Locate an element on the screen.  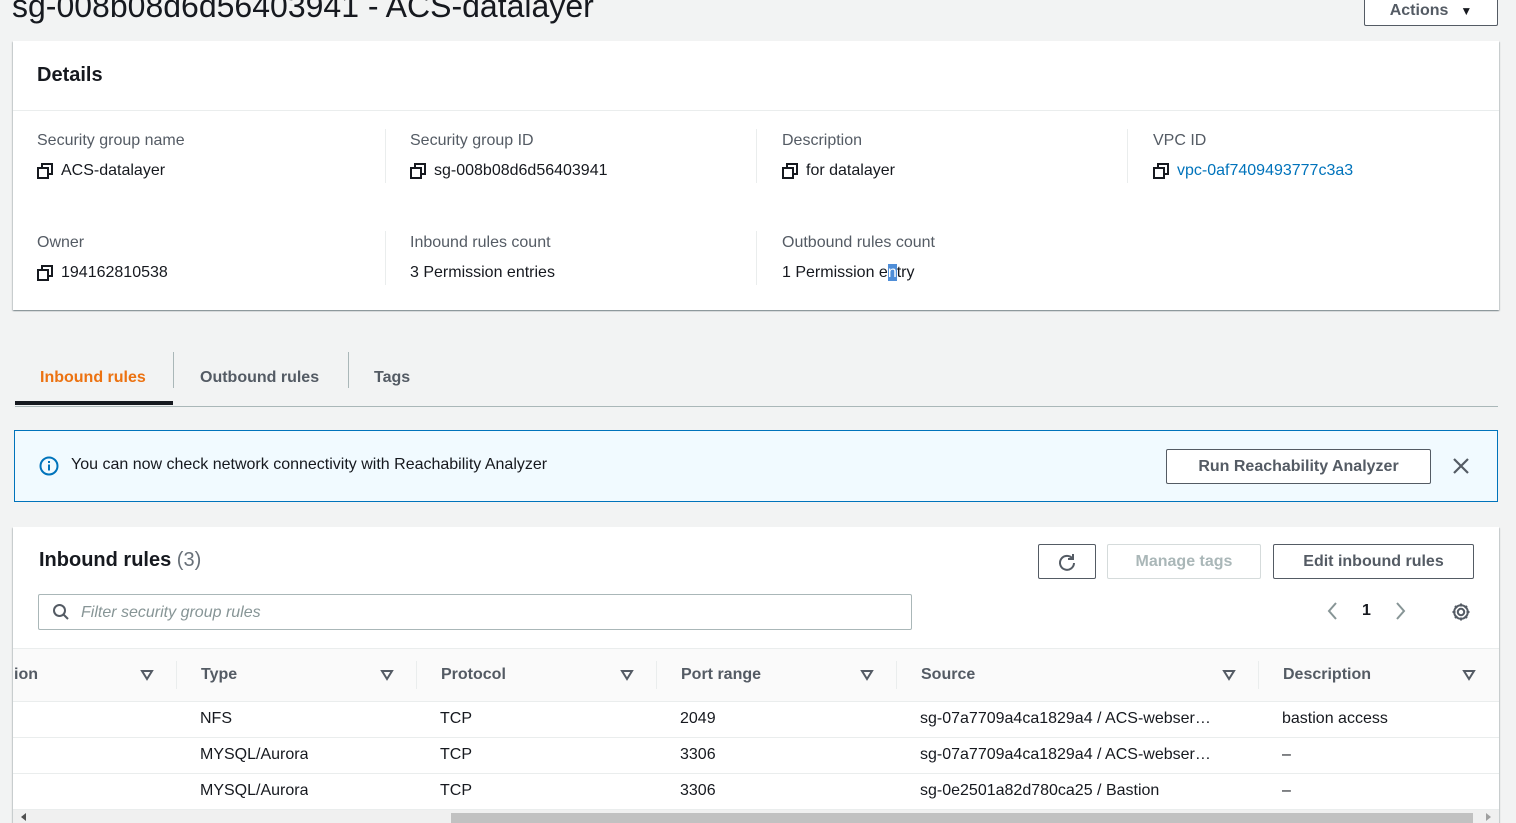
refresh-button is located at coordinates (1067, 561).